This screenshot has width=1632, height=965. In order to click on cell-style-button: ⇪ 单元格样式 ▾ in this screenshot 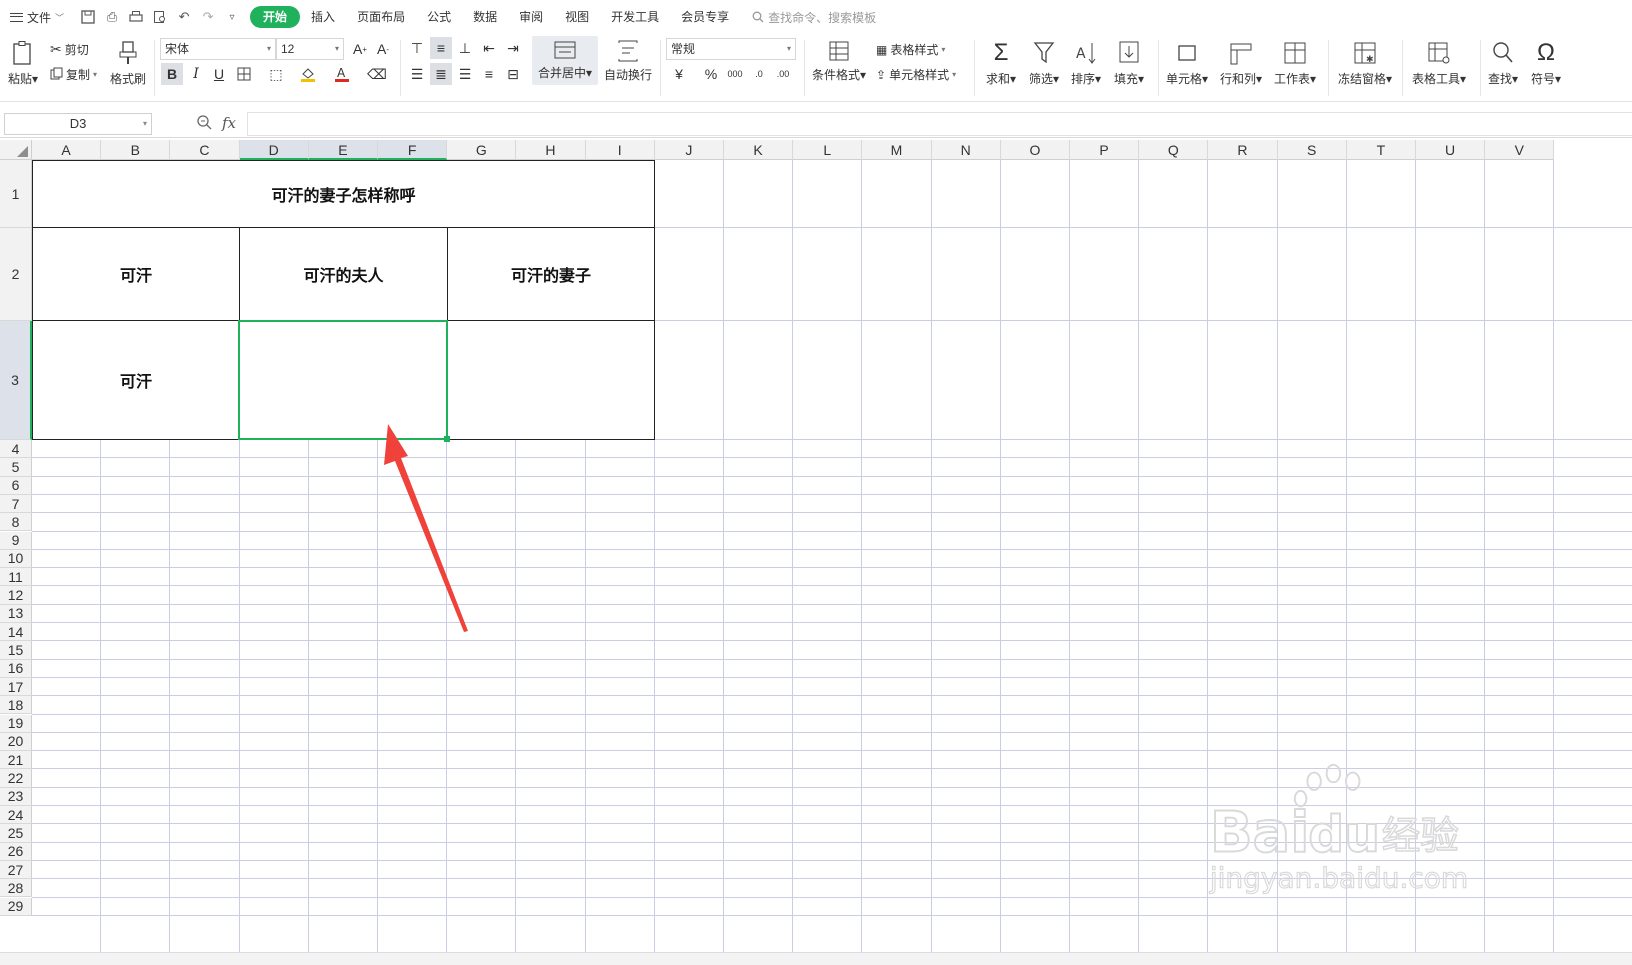, I will do `click(916, 74)`.